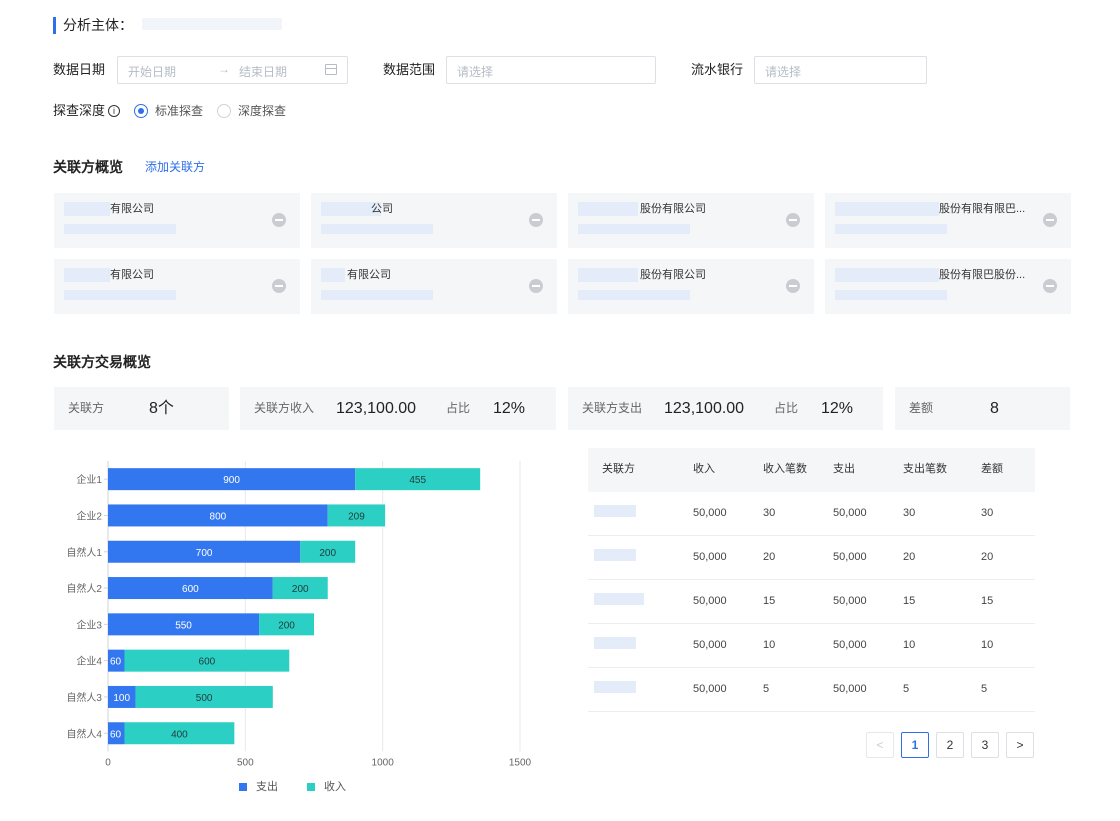 The image size is (1120, 821). What do you see at coordinates (356, 516) in the screenshot?
I see `bar-value-label: 209` at bounding box center [356, 516].